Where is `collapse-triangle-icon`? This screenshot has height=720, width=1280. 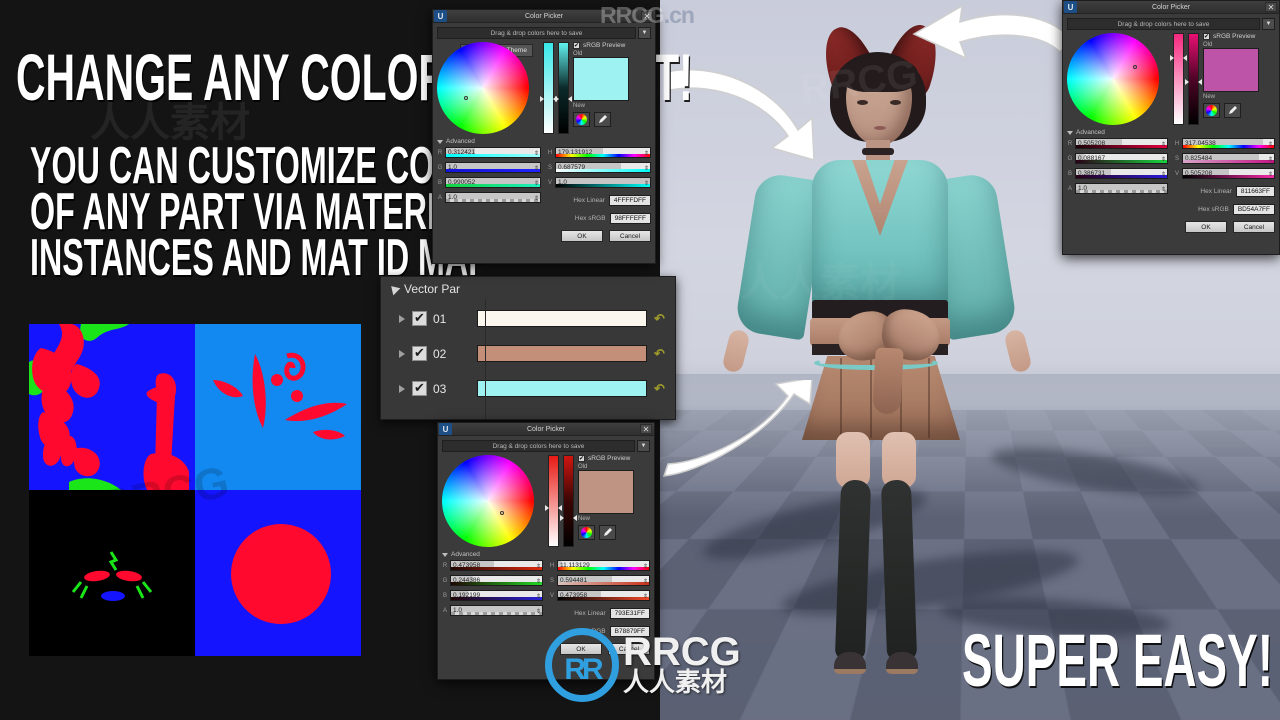 collapse-triangle-icon is located at coordinates (394, 289).